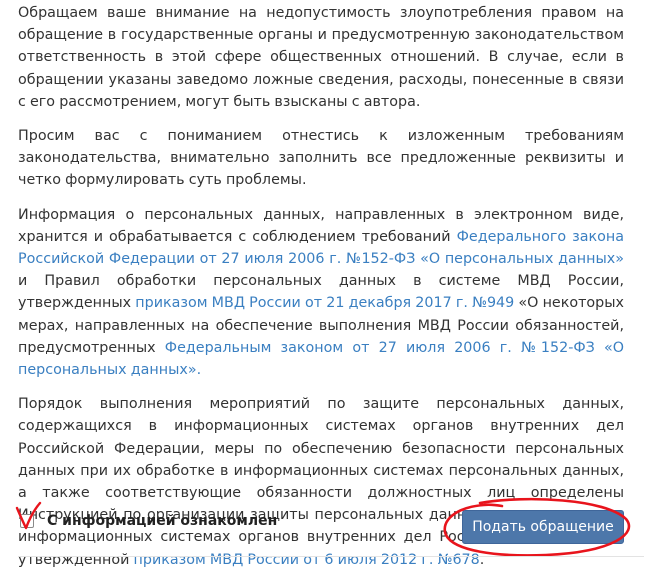  I want to click on text-segment: ., so click(482, 559).